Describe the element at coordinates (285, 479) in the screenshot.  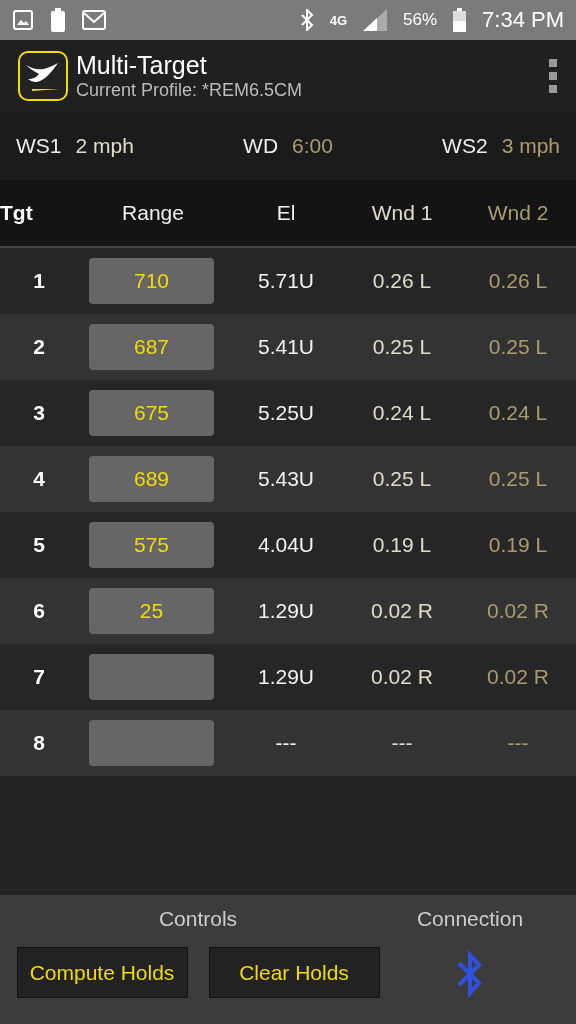
I see `elevation-cell-text: 5.43U` at that location.